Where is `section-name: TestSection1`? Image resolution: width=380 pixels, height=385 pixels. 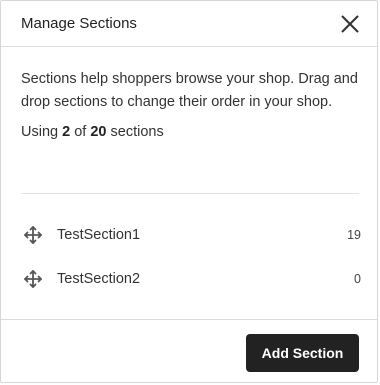 section-name: TestSection1 is located at coordinates (99, 235).